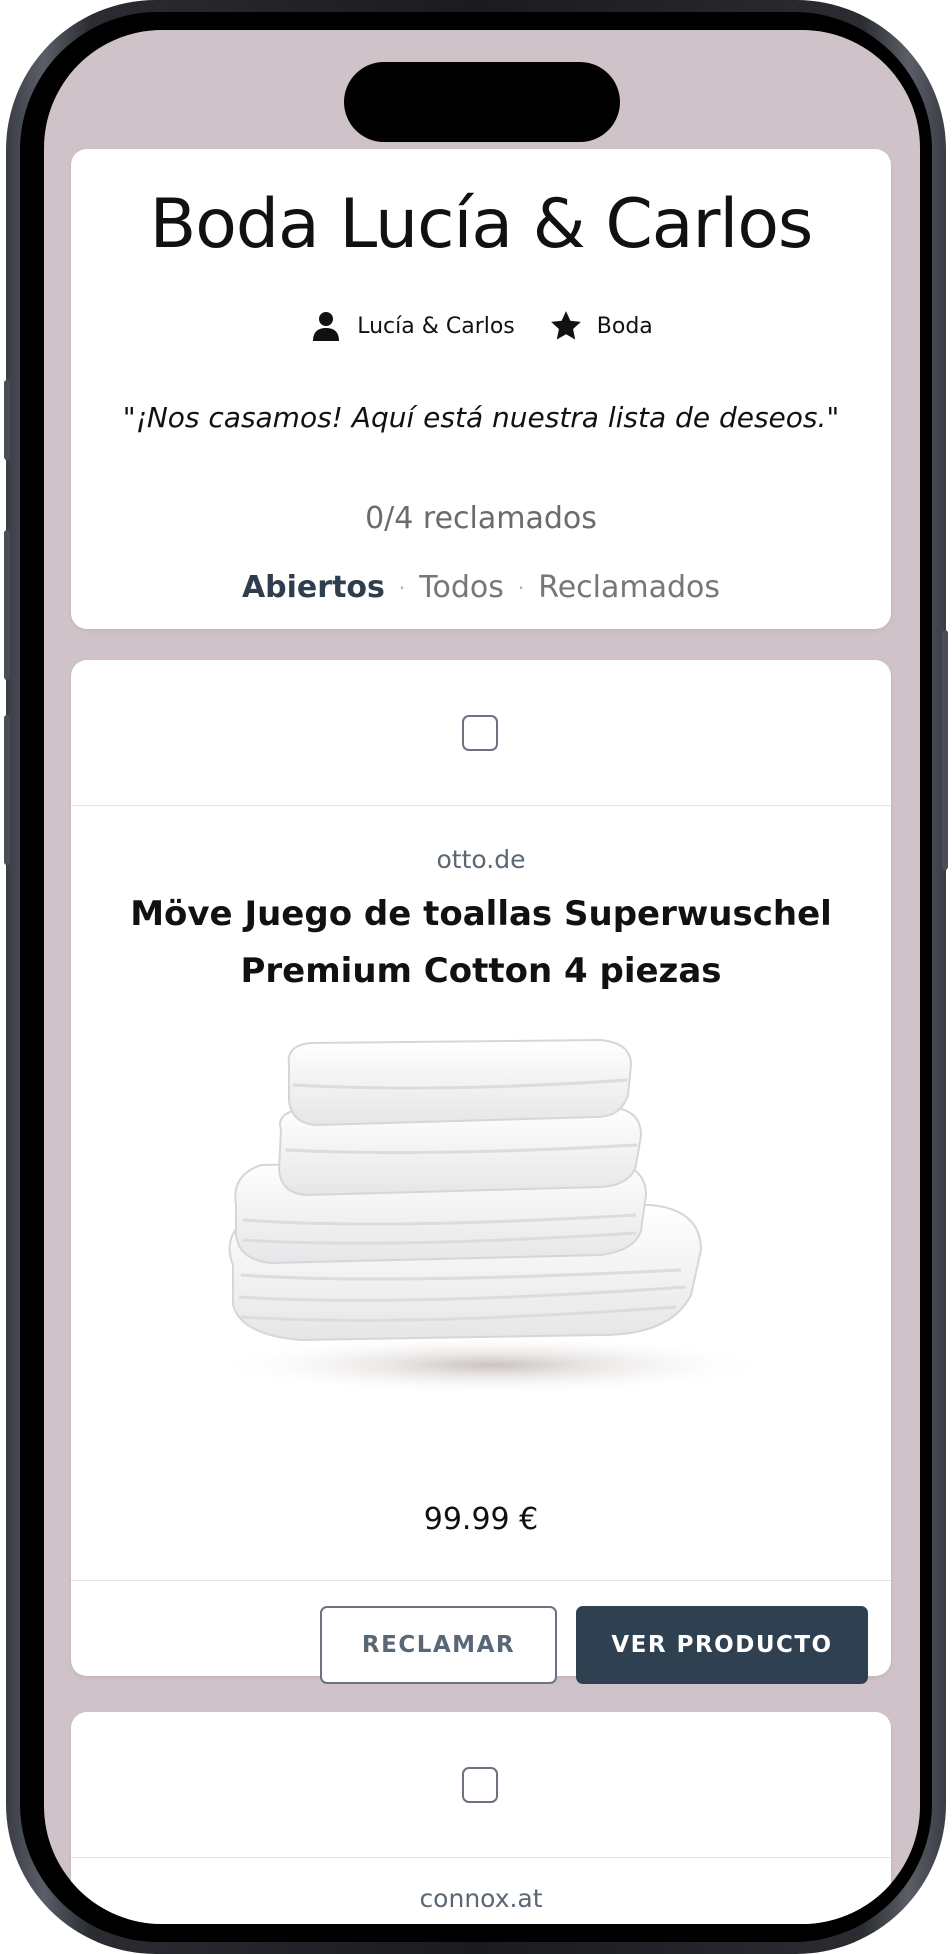 The width and height of the screenshot is (952, 1954). What do you see at coordinates (436, 326) in the screenshot?
I see `owner-name: Lucía & Carlos` at bounding box center [436, 326].